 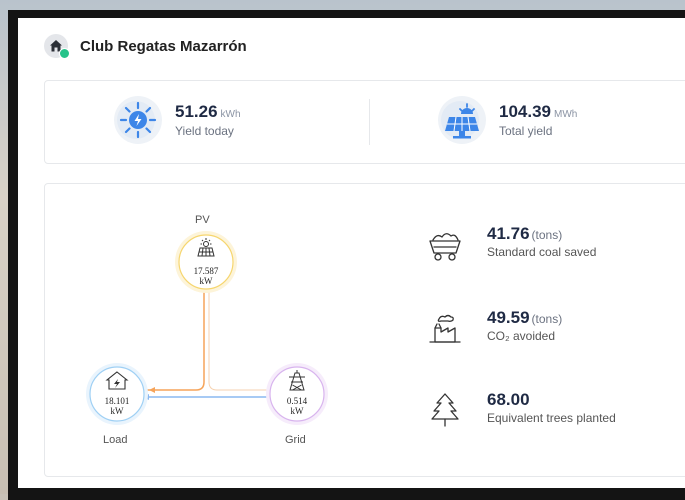 What do you see at coordinates (508, 399) in the screenshot?
I see `trees-planted-value: 68.00` at bounding box center [508, 399].